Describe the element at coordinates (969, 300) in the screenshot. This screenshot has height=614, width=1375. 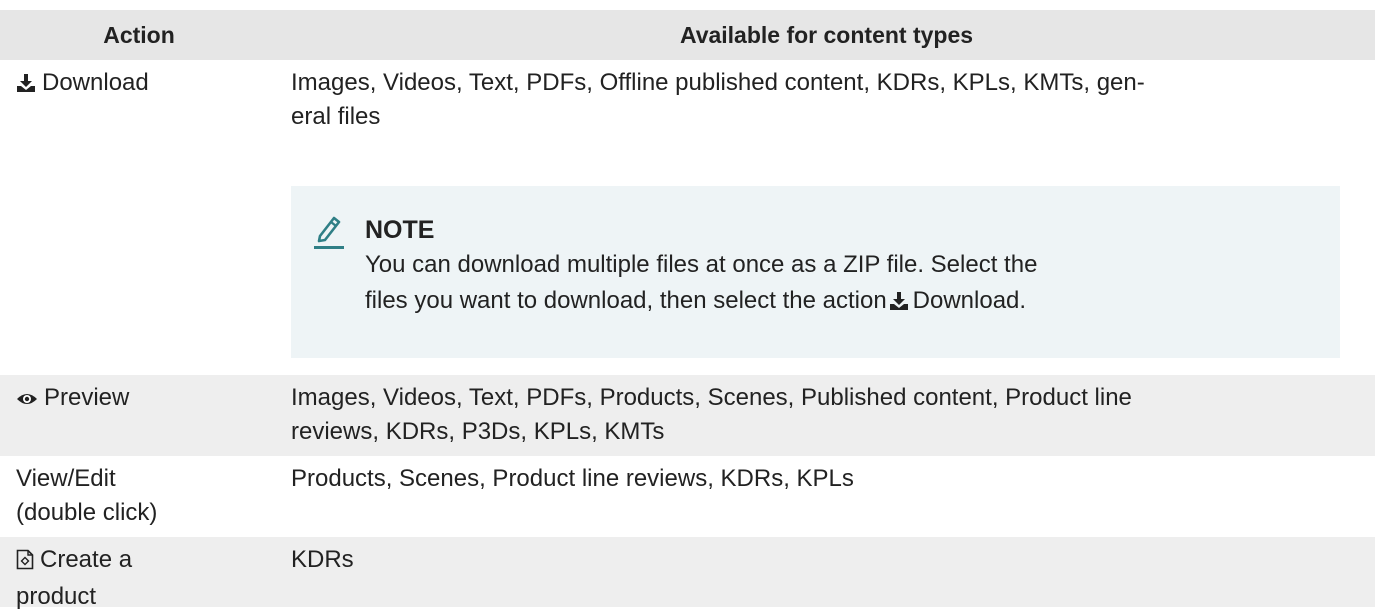
I see `note-action-name: Download.` at that location.